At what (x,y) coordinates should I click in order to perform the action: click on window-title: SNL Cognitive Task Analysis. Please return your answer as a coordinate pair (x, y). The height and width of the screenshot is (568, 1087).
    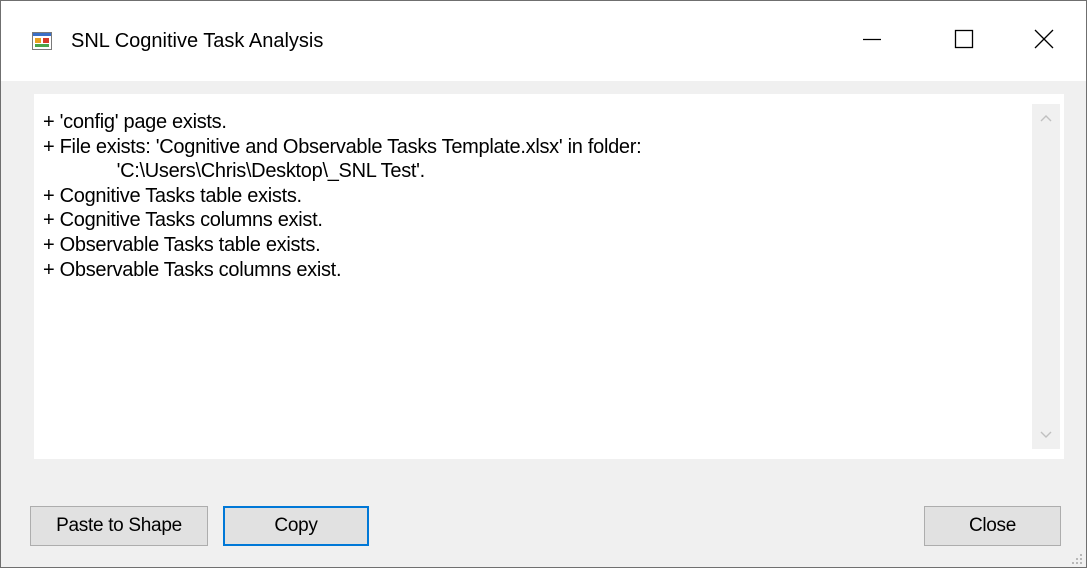
    Looking at the image, I should click on (197, 41).